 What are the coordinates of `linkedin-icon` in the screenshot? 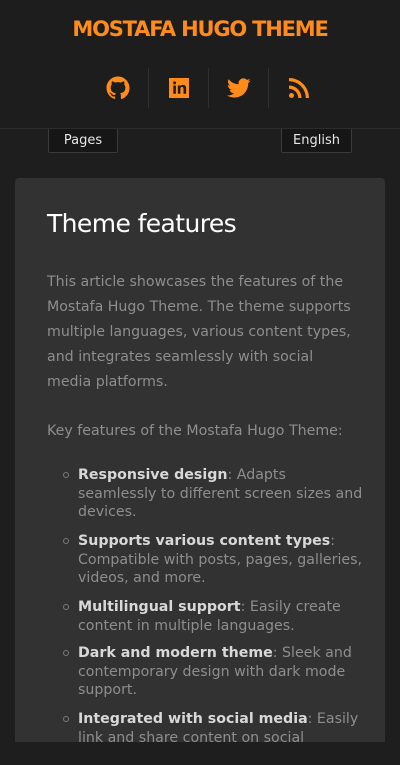 It's located at (178, 88).